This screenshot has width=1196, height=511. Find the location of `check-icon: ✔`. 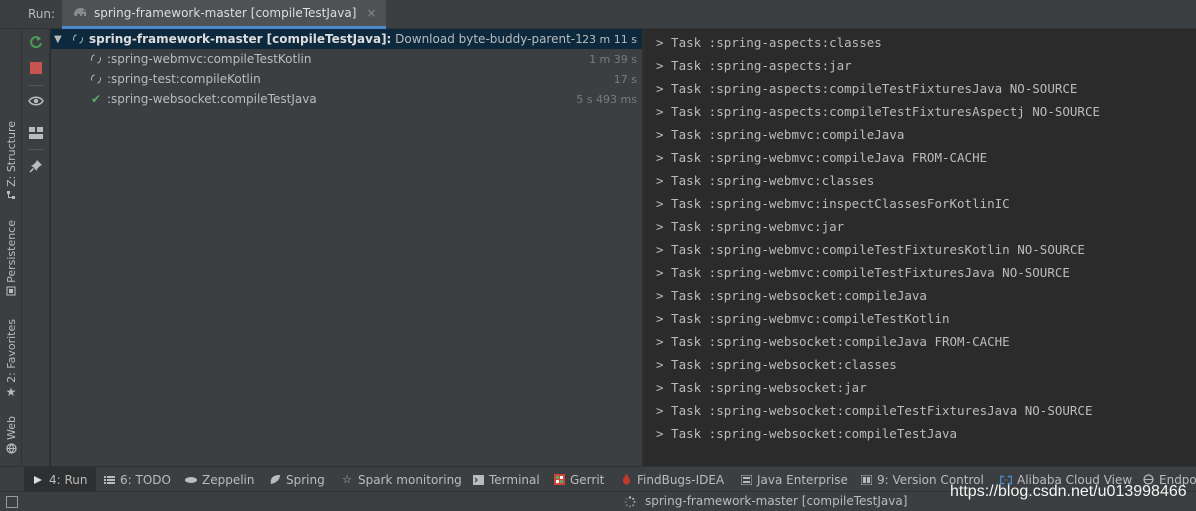

check-icon: ✔ is located at coordinates (96, 99).